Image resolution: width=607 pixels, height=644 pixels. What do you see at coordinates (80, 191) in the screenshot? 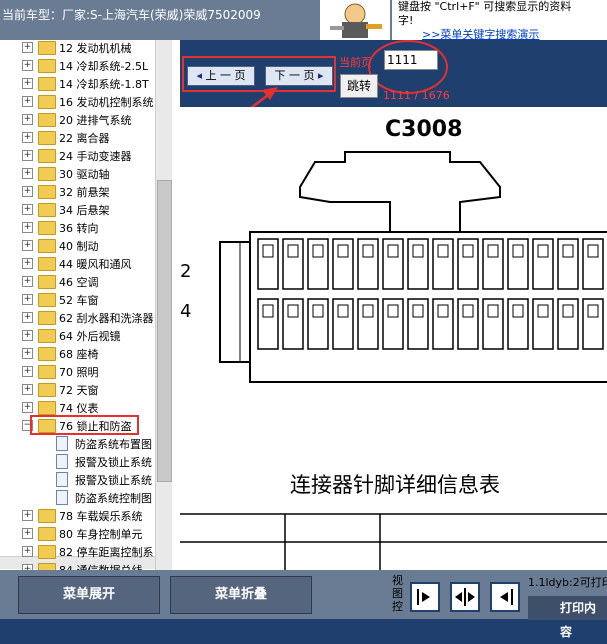
I see `tree-folder-item: +32 前悬架` at bounding box center [80, 191].